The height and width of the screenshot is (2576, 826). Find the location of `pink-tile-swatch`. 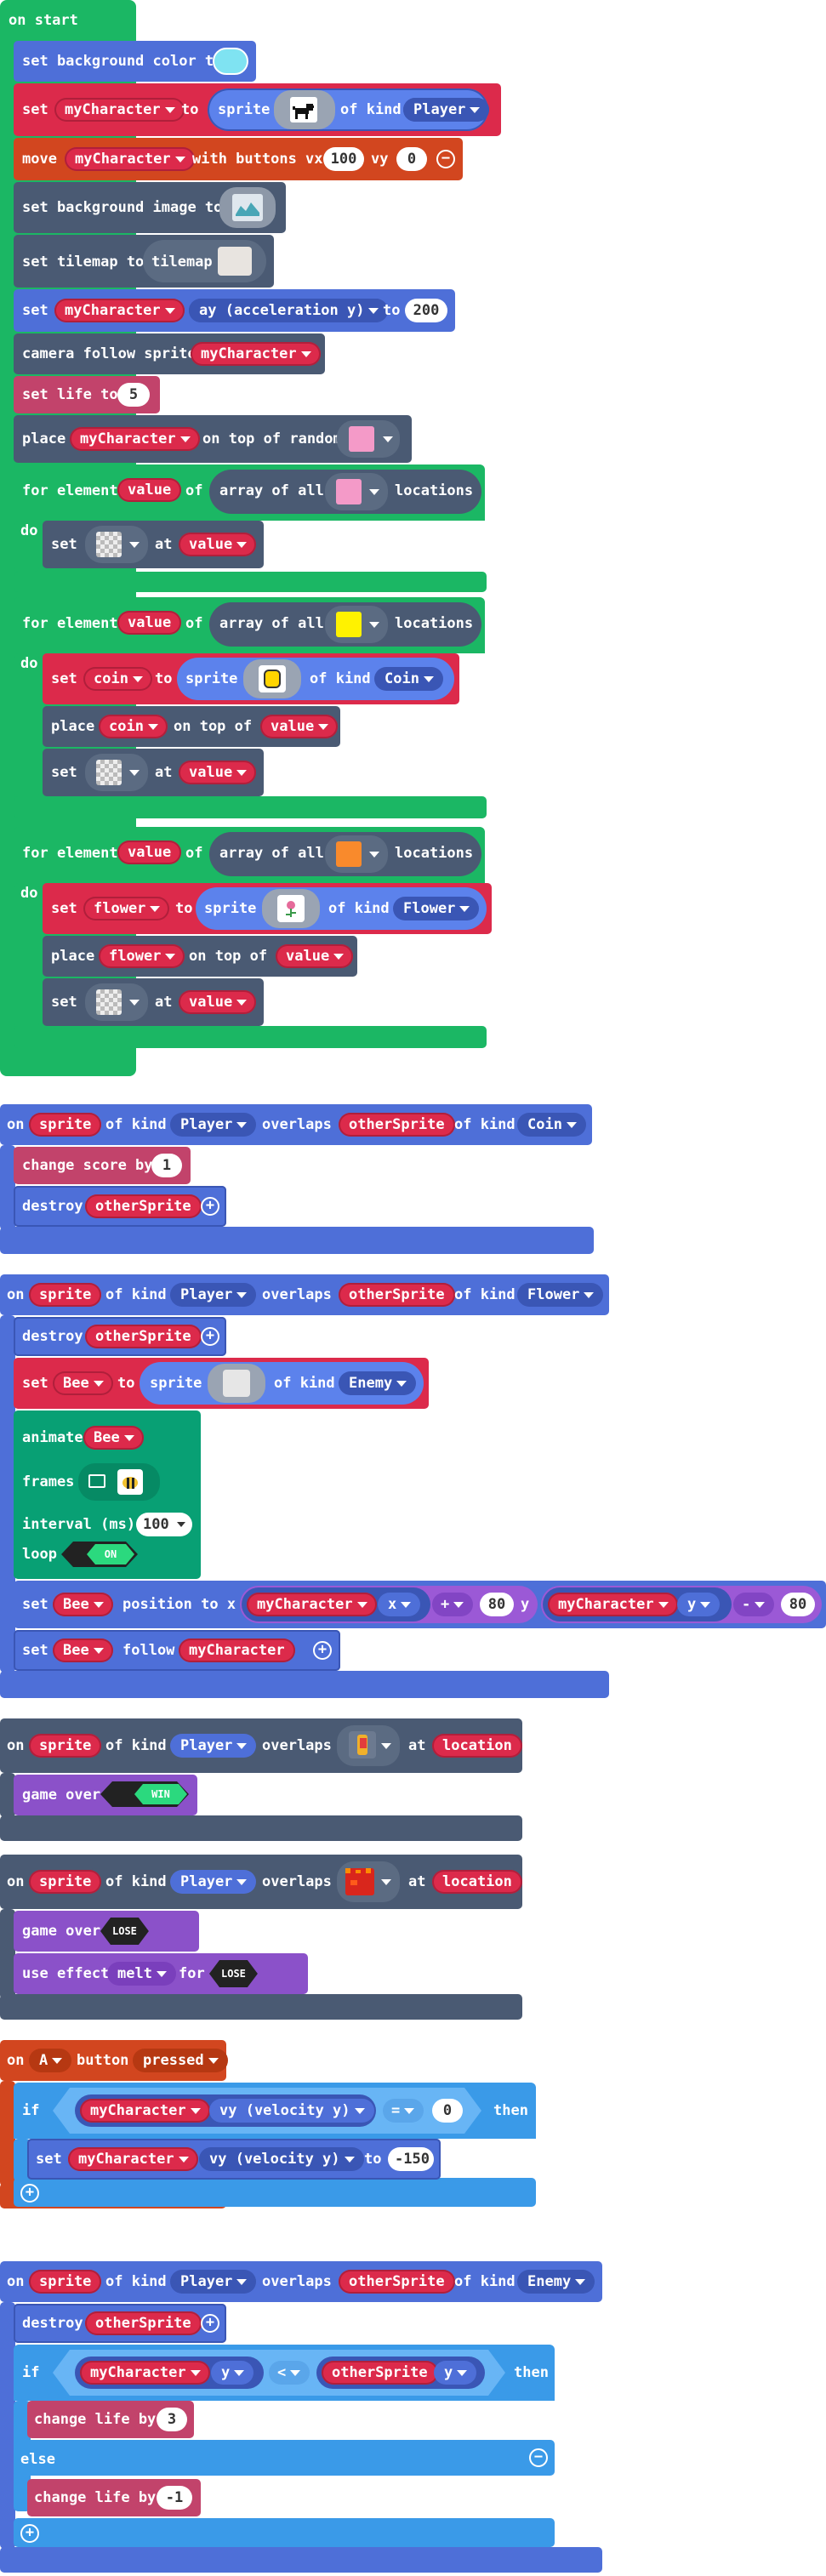

pink-tile-swatch is located at coordinates (361, 439).